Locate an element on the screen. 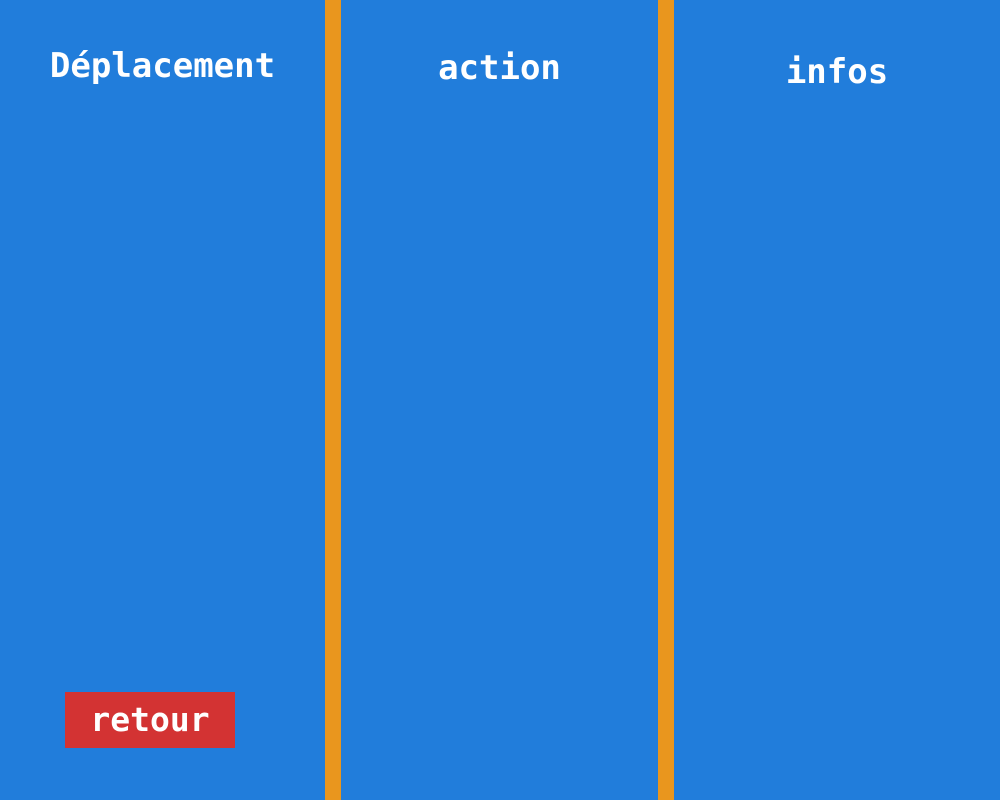 This screenshot has height=800, width=1000. back-button: retour is located at coordinates (150, 720).